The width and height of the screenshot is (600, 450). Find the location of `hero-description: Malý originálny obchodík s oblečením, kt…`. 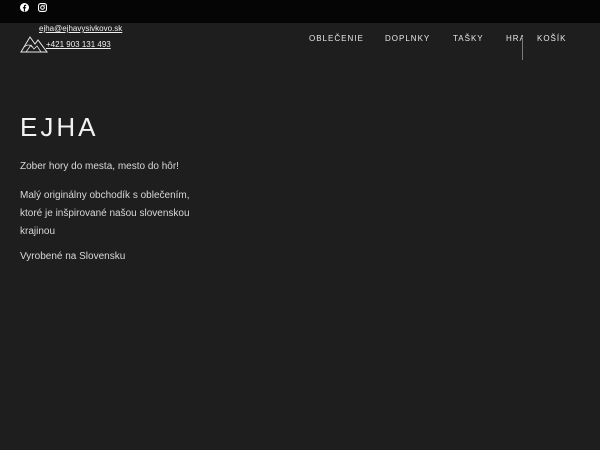

hero-description: Malý originálny obchodík s oblečením, kt… is located at coordinates (105, 213).